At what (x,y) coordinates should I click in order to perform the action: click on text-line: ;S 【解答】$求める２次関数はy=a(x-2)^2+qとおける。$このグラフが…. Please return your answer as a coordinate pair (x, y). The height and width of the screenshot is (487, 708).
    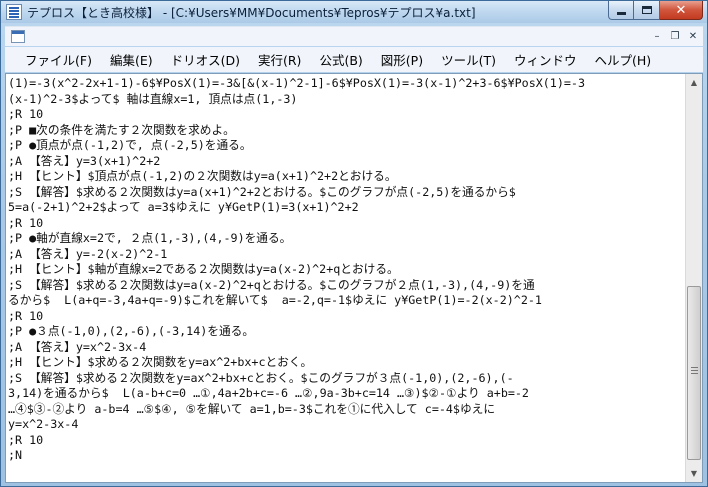
    Looking at the image, I should click on (271, 284).